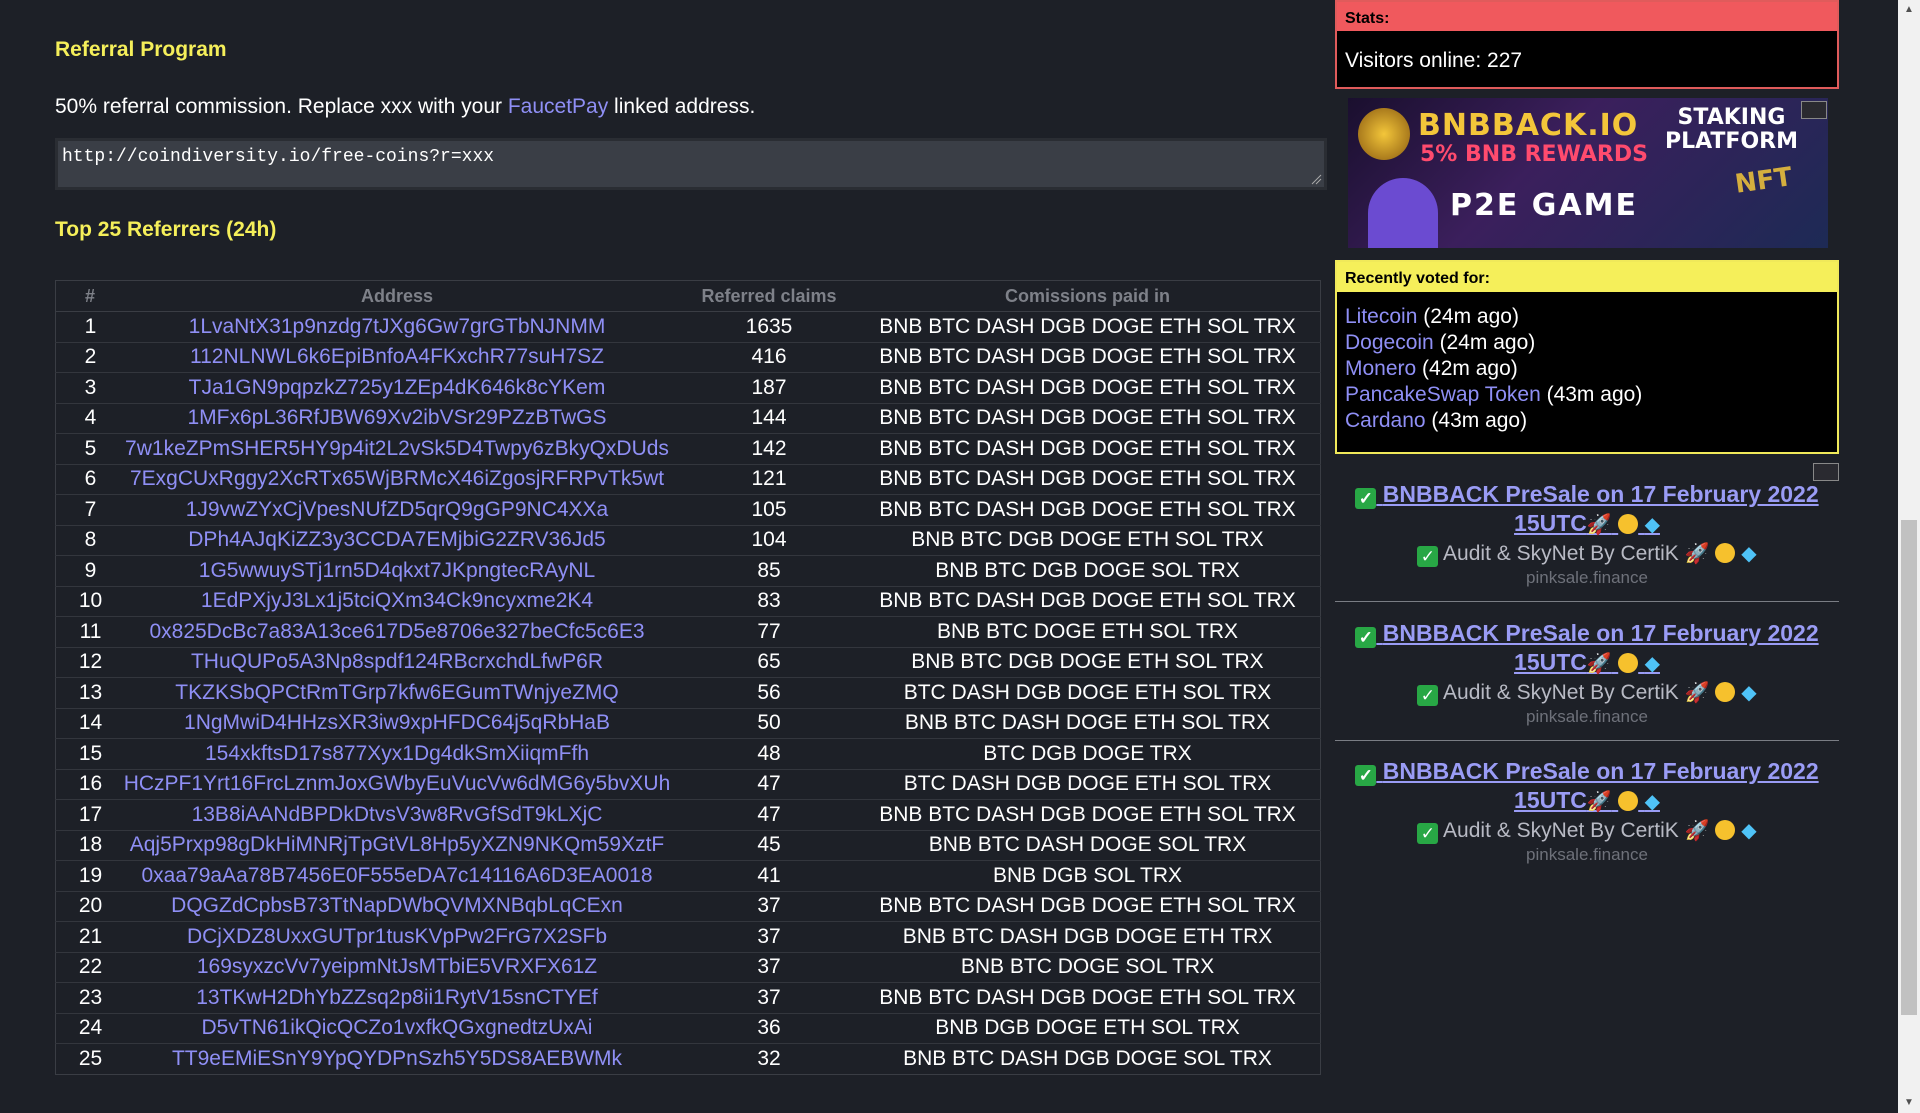 This screenshot has width=1920, height=1113. Describe the element at coordinates (1534, 154) in the screenshot. I see `banner-rewards: 5% BNB REWARDS` at that location.